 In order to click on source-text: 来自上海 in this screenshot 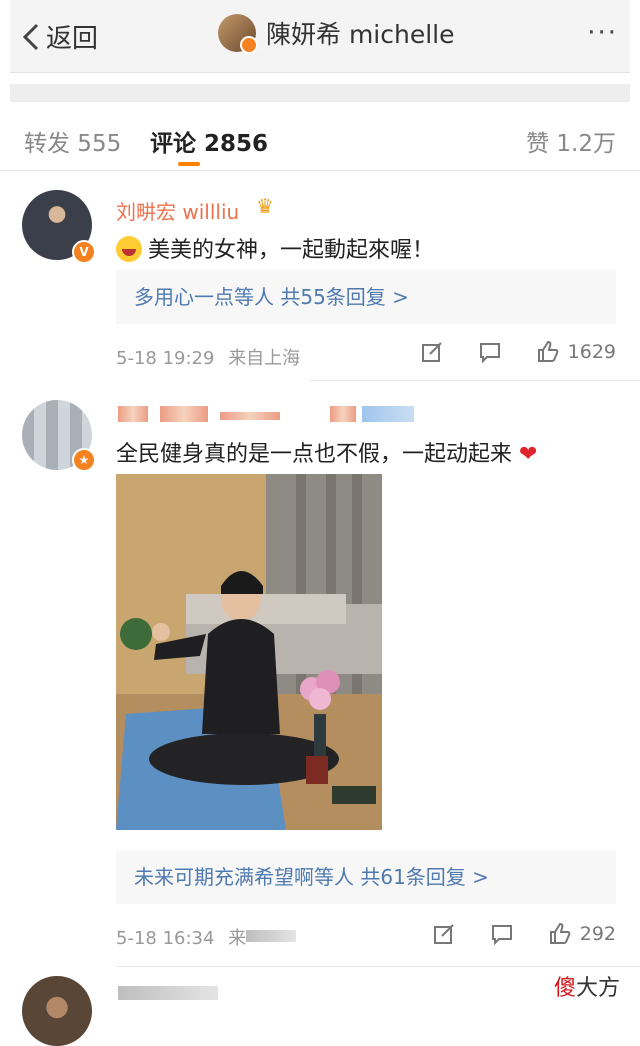, I will do `click(264, 358)`.